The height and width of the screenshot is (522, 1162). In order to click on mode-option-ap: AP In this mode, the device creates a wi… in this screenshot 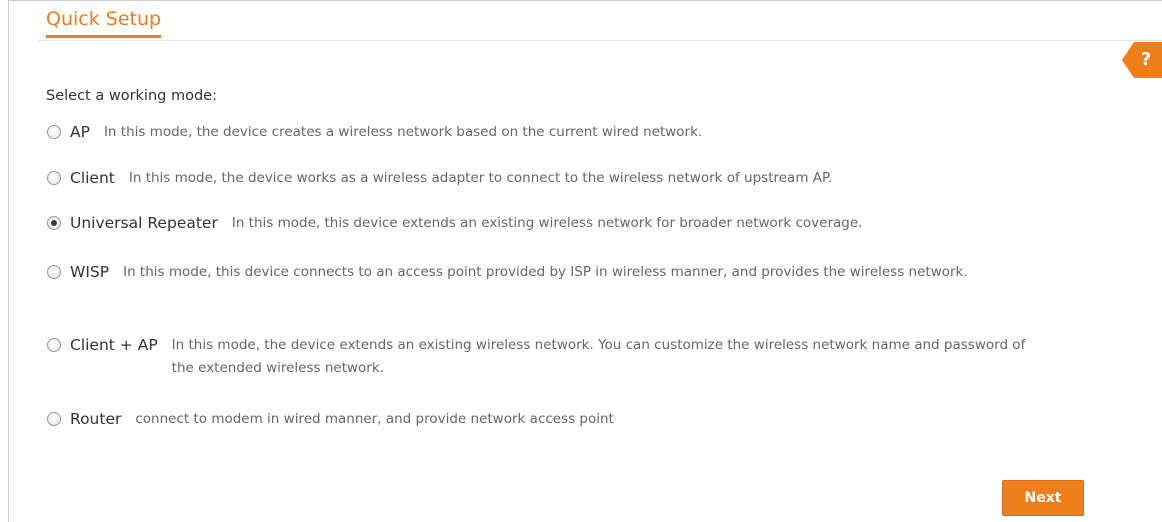, I will do `click(525, 133)`.